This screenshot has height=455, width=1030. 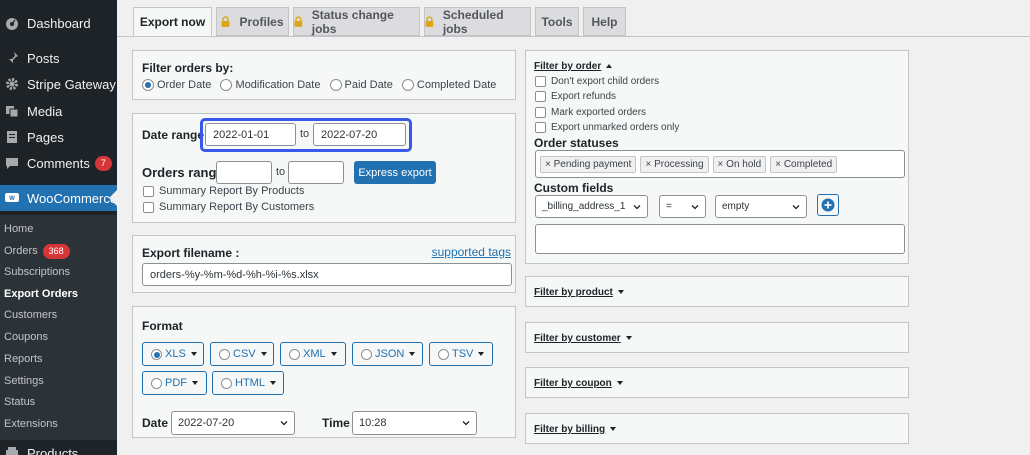 I want to click on filter-by-customer-toggle: Filter by customer, so click(x=583, y=338).